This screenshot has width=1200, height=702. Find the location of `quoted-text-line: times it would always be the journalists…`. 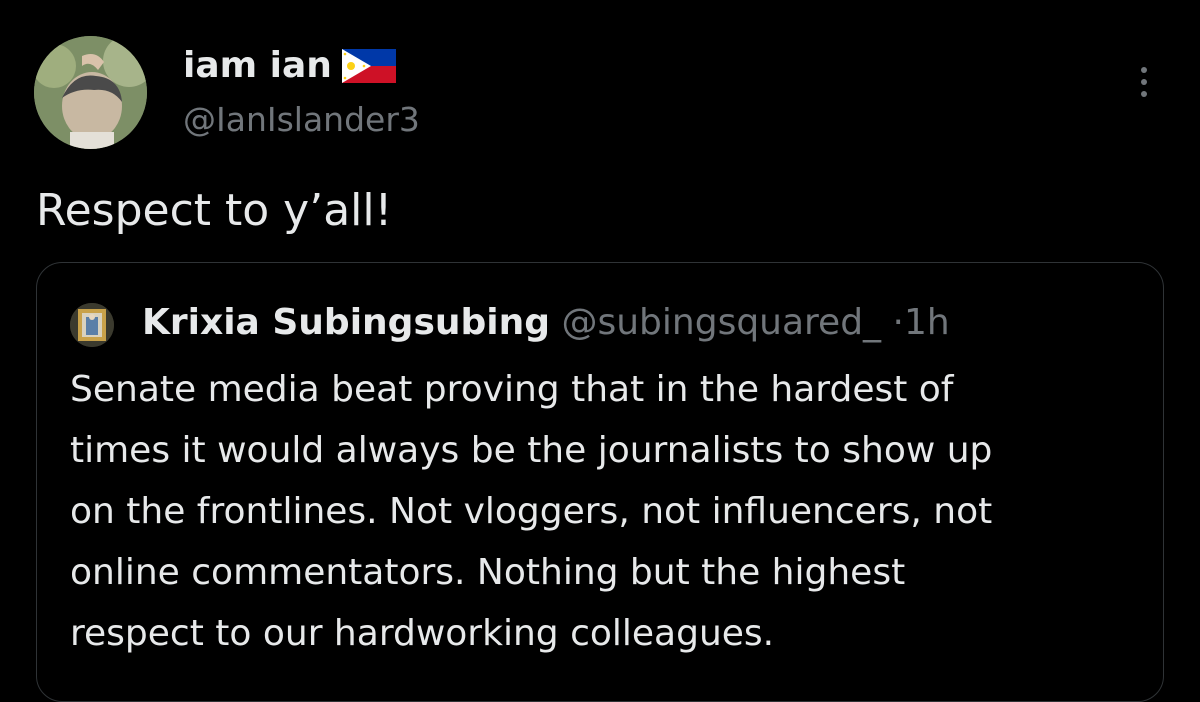

quoted-text-line: times it would always be the journalists… is located at coordinates (531, 450).